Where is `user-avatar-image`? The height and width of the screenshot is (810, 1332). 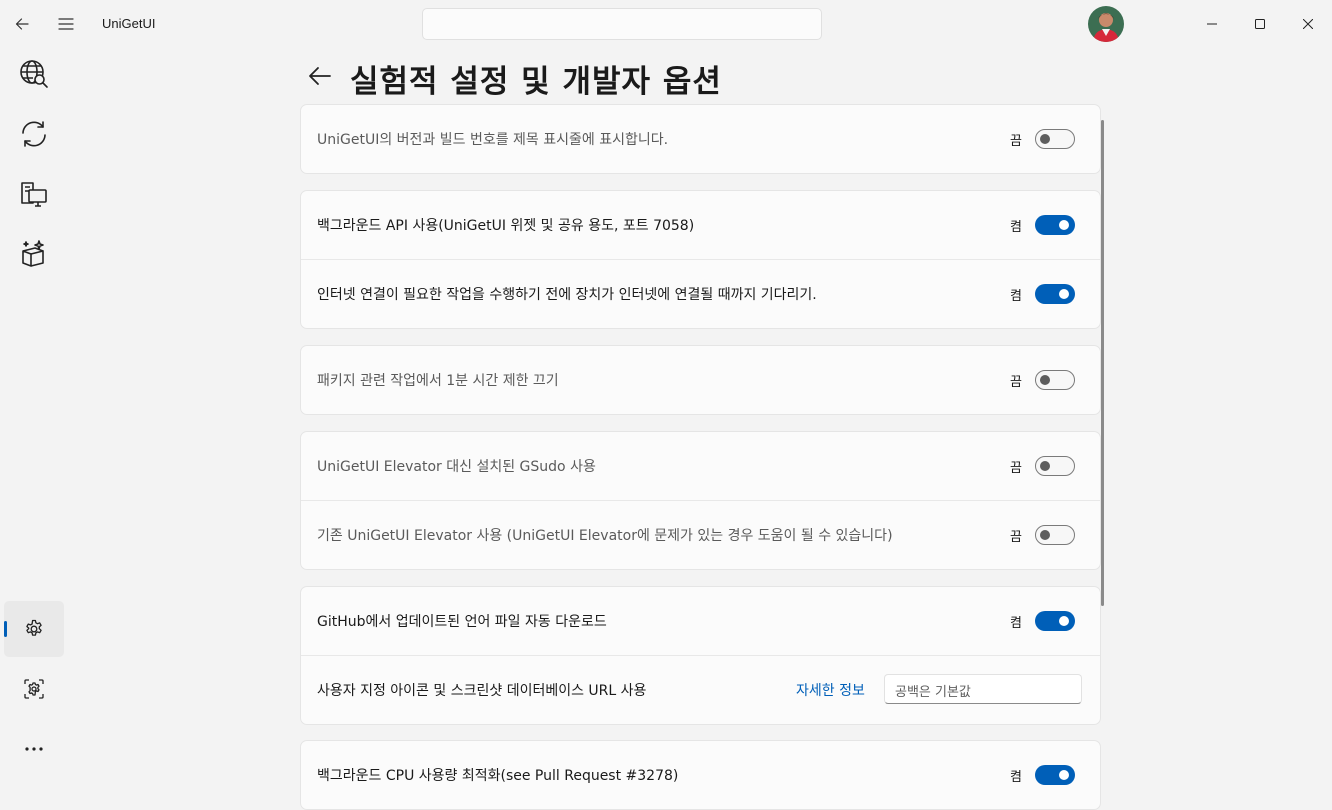
user-avatar-image is located at coordinates (1106, 24).